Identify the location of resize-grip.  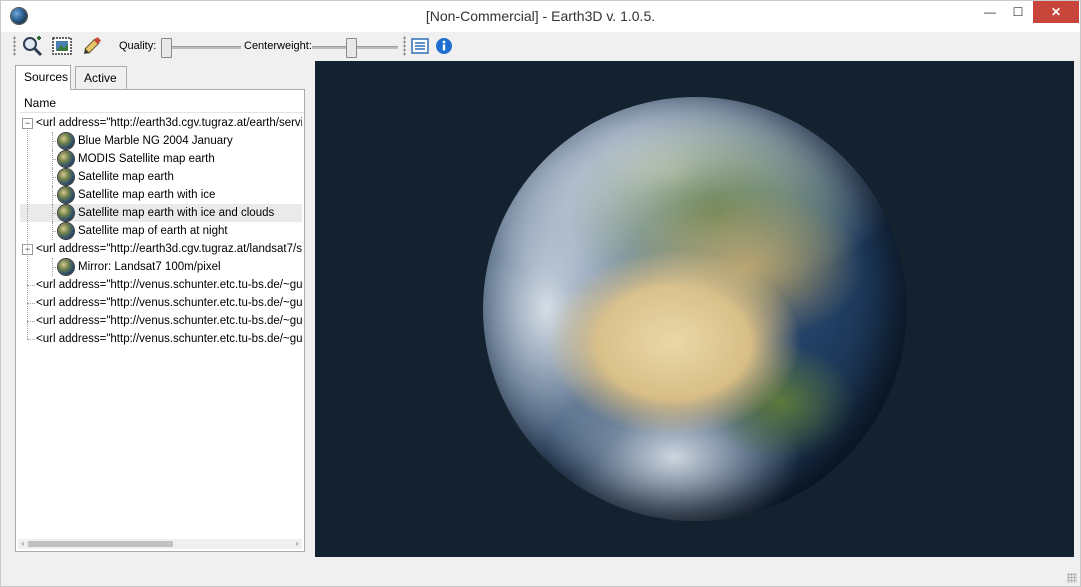
(1072, 578).